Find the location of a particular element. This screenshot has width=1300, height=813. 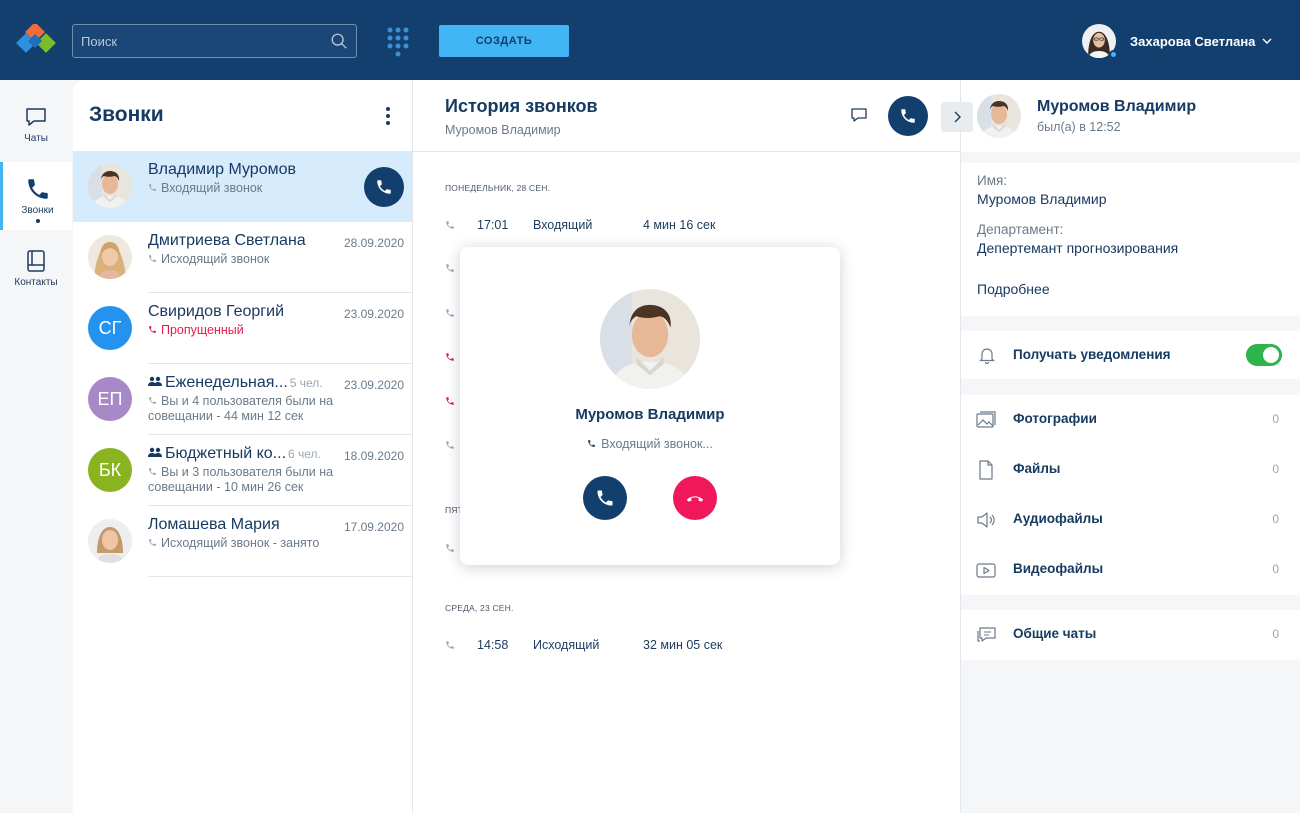

top-bar: СОЗДАТЬ Захарова Светлана is located at coordinates (650, 40).